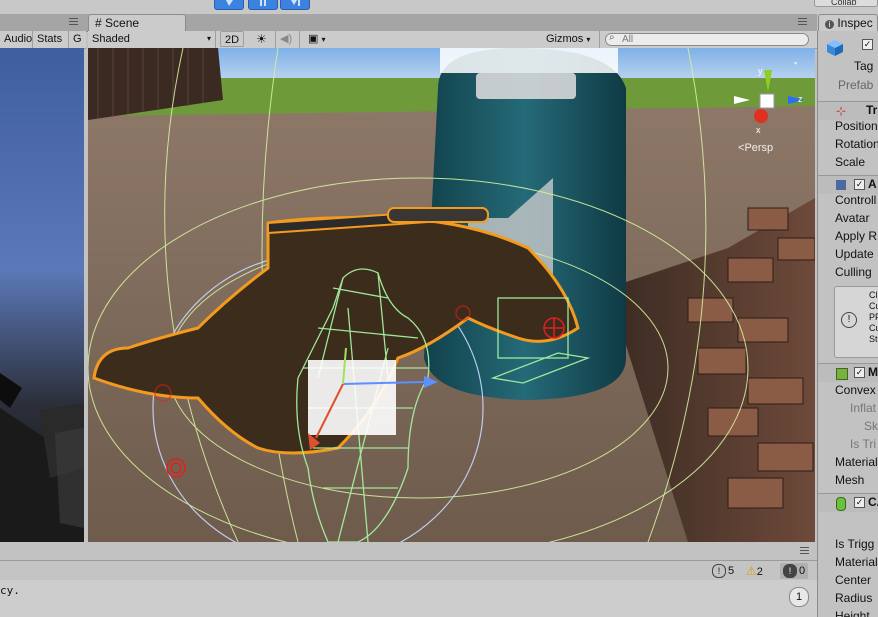 The width and height of the screenshot is (878, 617). I want to click on scene-grid-icon: #, so click(98, 23).